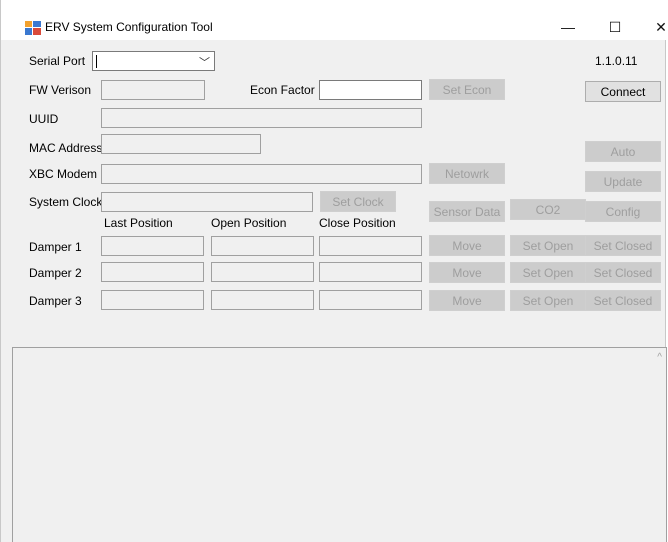 Image resolution: width=668 pixels, height=542 pixels. I want to click on maximize-icon: ☐, so click(615, 27).